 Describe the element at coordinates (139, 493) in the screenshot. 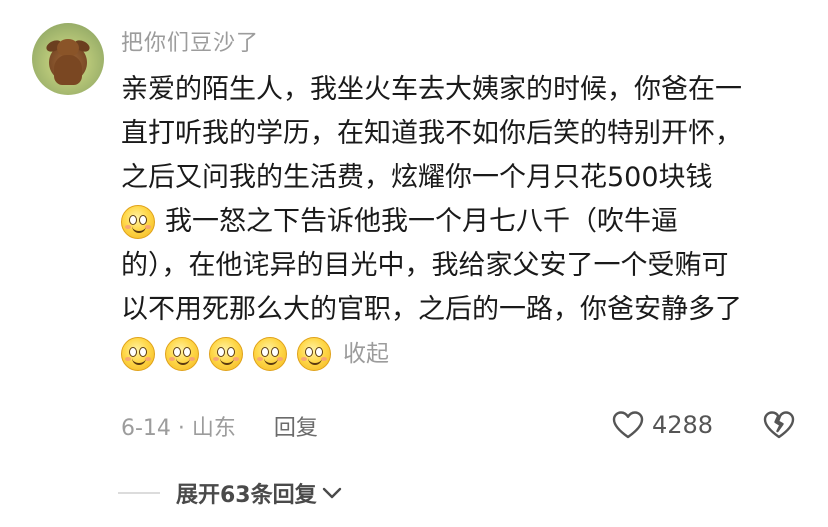

I see `divider` at that location.